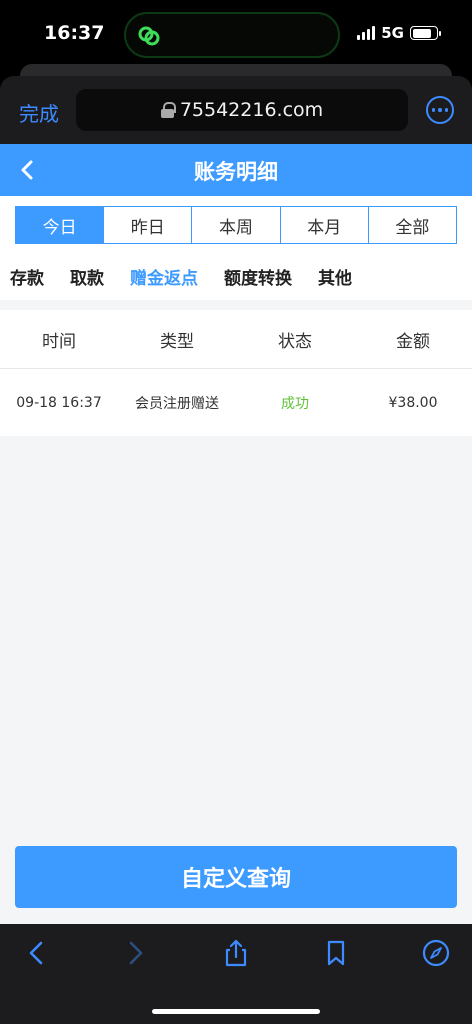 The image size is (472, 1024). I want to click on signal-icon, so click(366, 33).